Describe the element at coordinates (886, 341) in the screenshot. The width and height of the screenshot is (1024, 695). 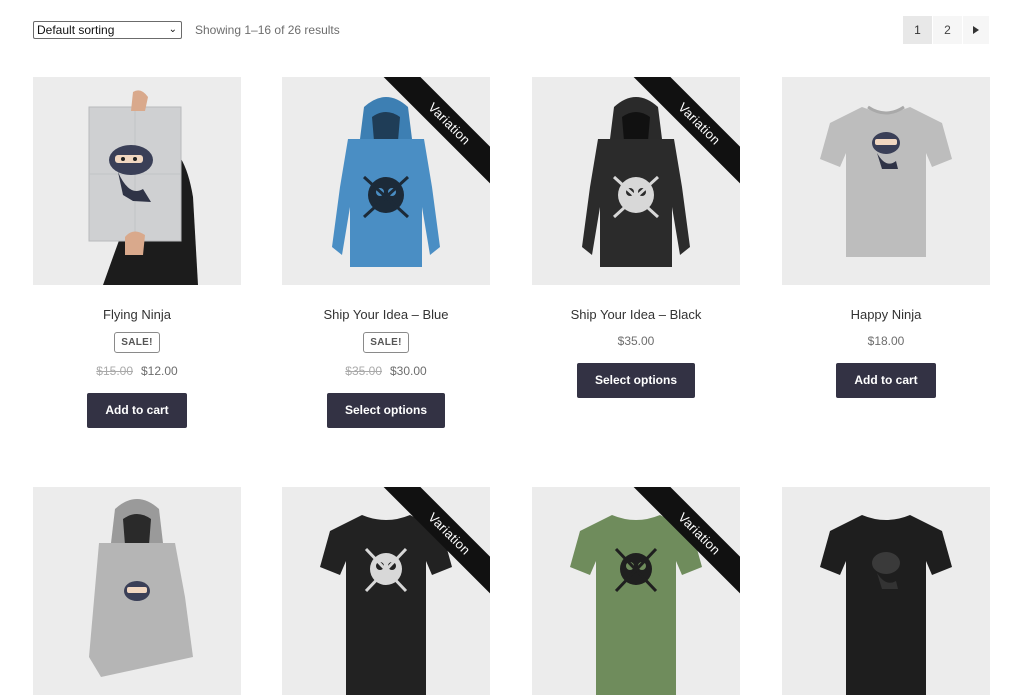
I see `product-price: $18.00` at that location.